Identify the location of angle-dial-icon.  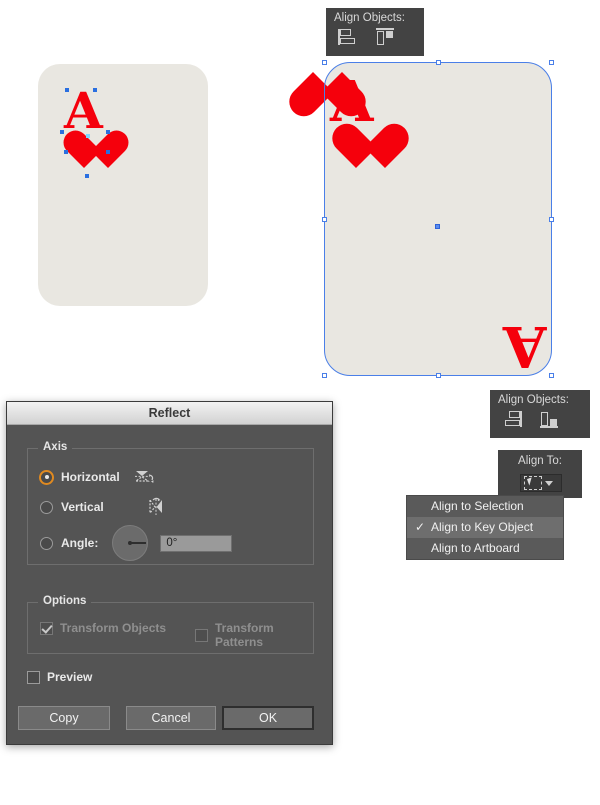
(130, 543).